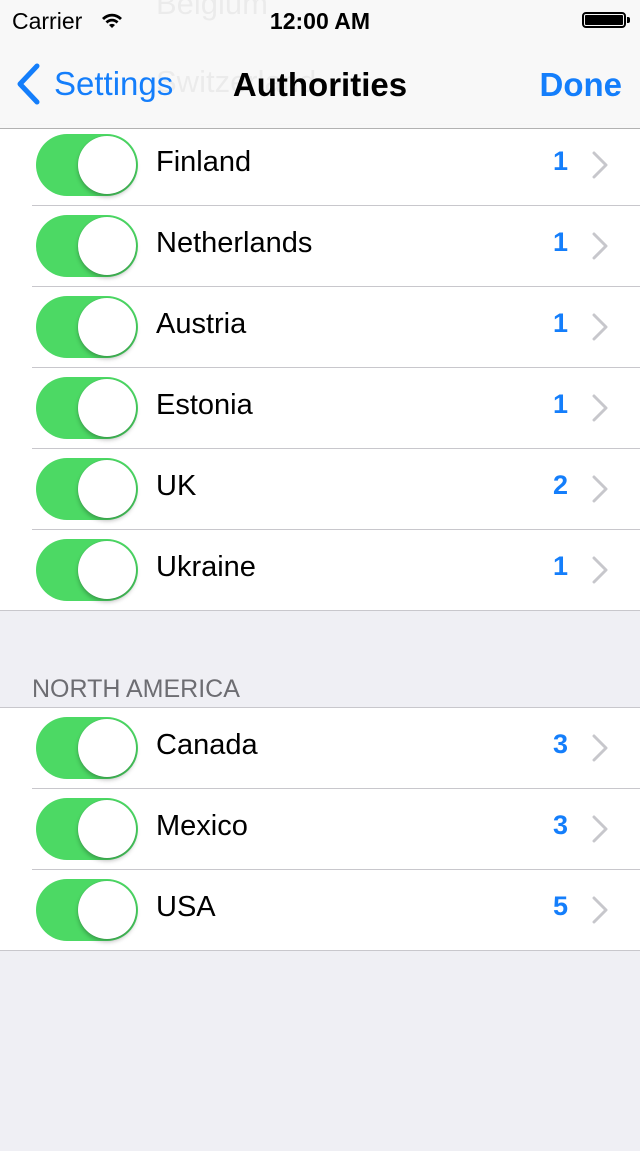 The image size is (640, 1151). Describe the element at coordinates (628, 20) in the screenshot. I see `battery-tip` at that location.